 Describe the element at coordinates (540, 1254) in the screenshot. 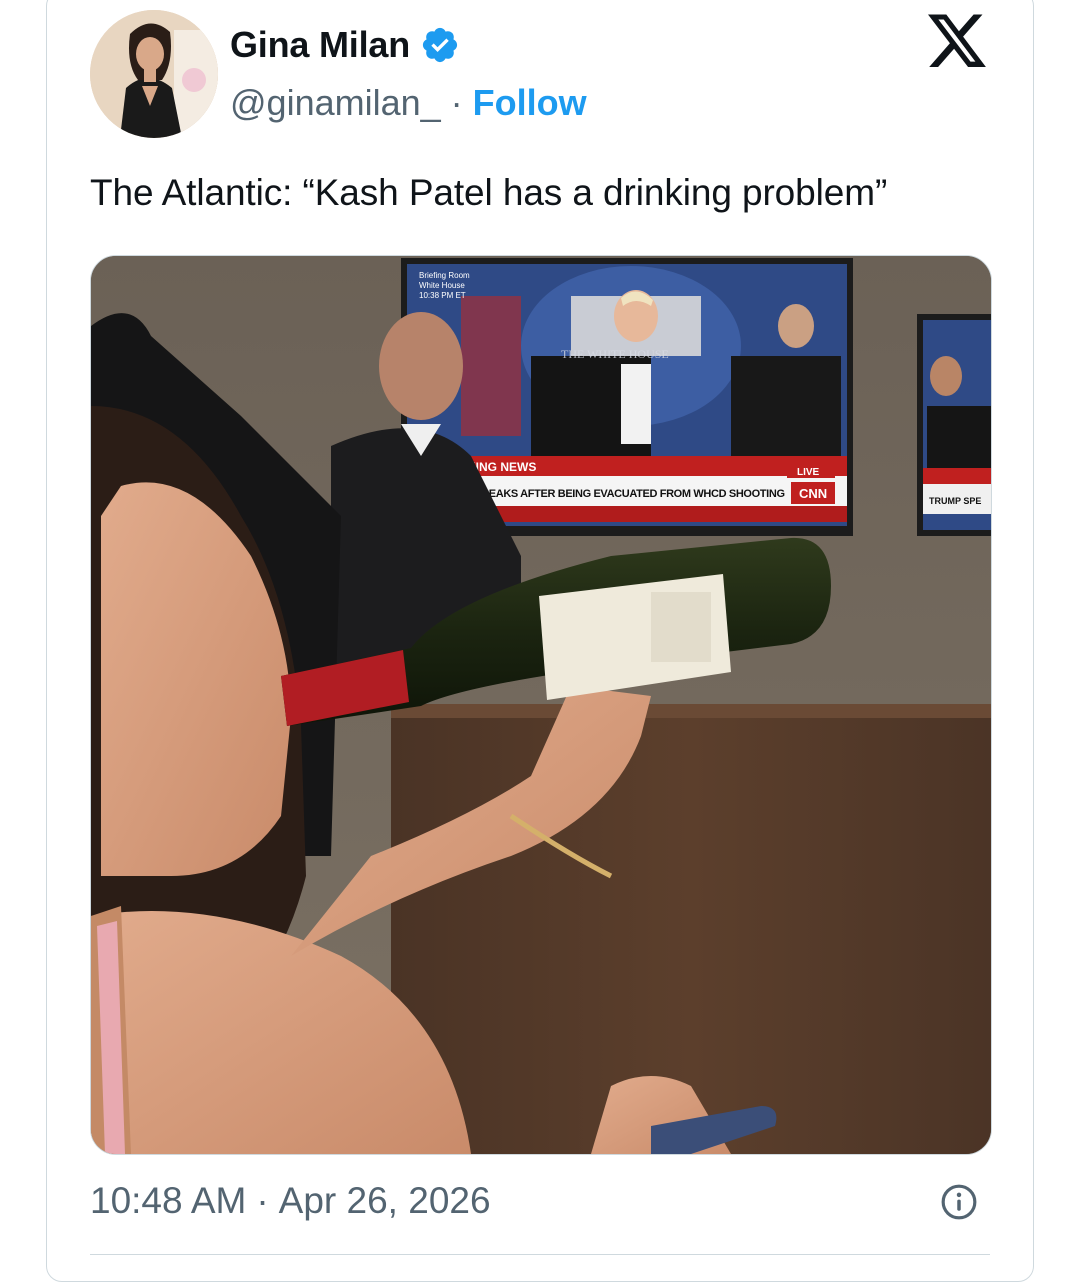

I see `divider` at that location.